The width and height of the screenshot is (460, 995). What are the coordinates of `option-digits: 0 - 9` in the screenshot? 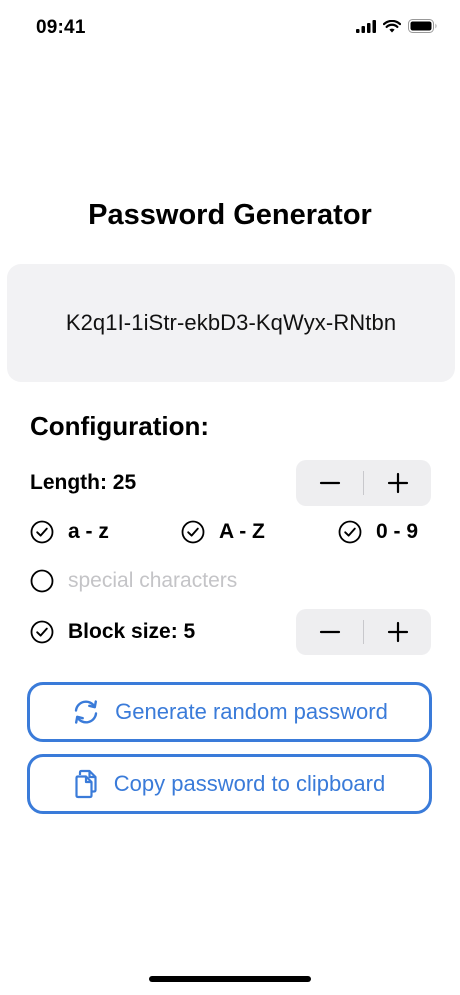 It's located at (378, 532).